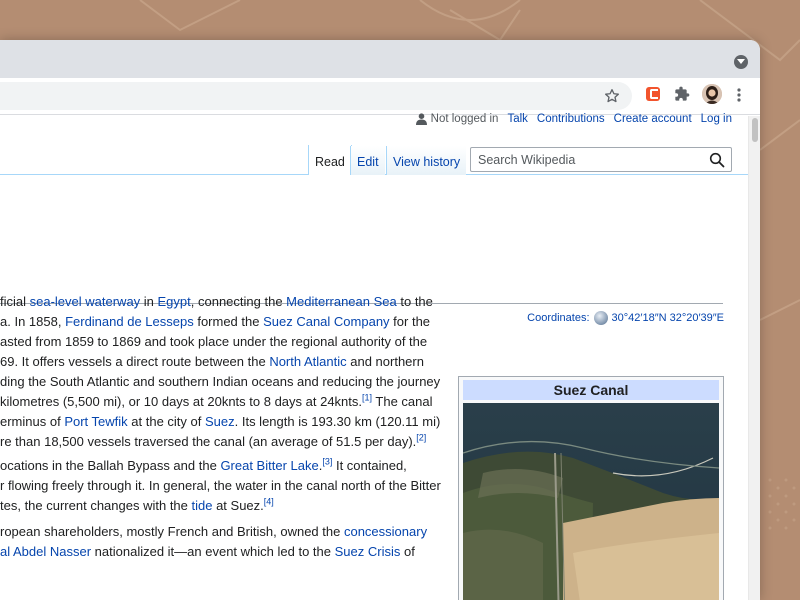  I want to click on article-link: sea-level waterway, so click(85, 301).